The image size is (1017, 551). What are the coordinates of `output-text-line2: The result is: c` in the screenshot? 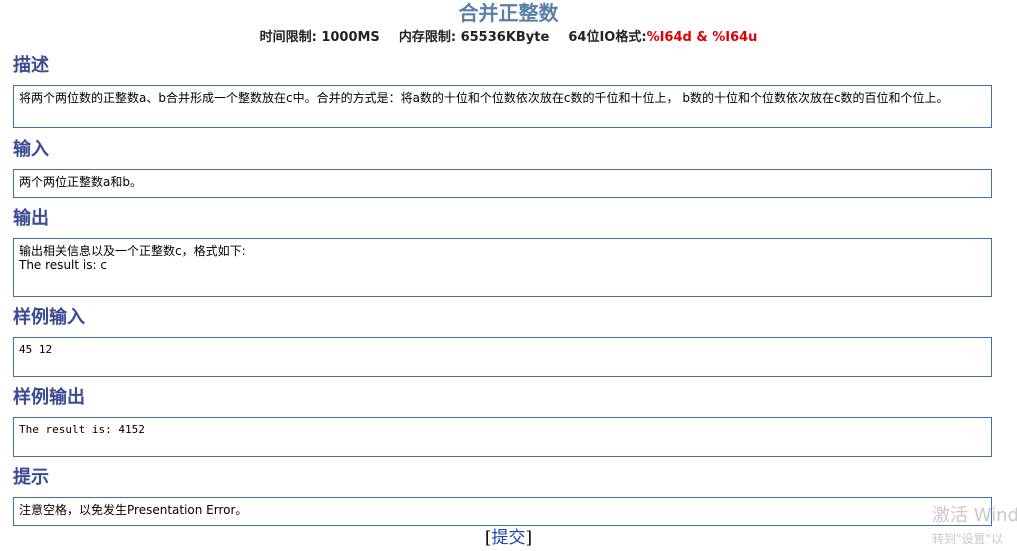 It's located at (63, 265).